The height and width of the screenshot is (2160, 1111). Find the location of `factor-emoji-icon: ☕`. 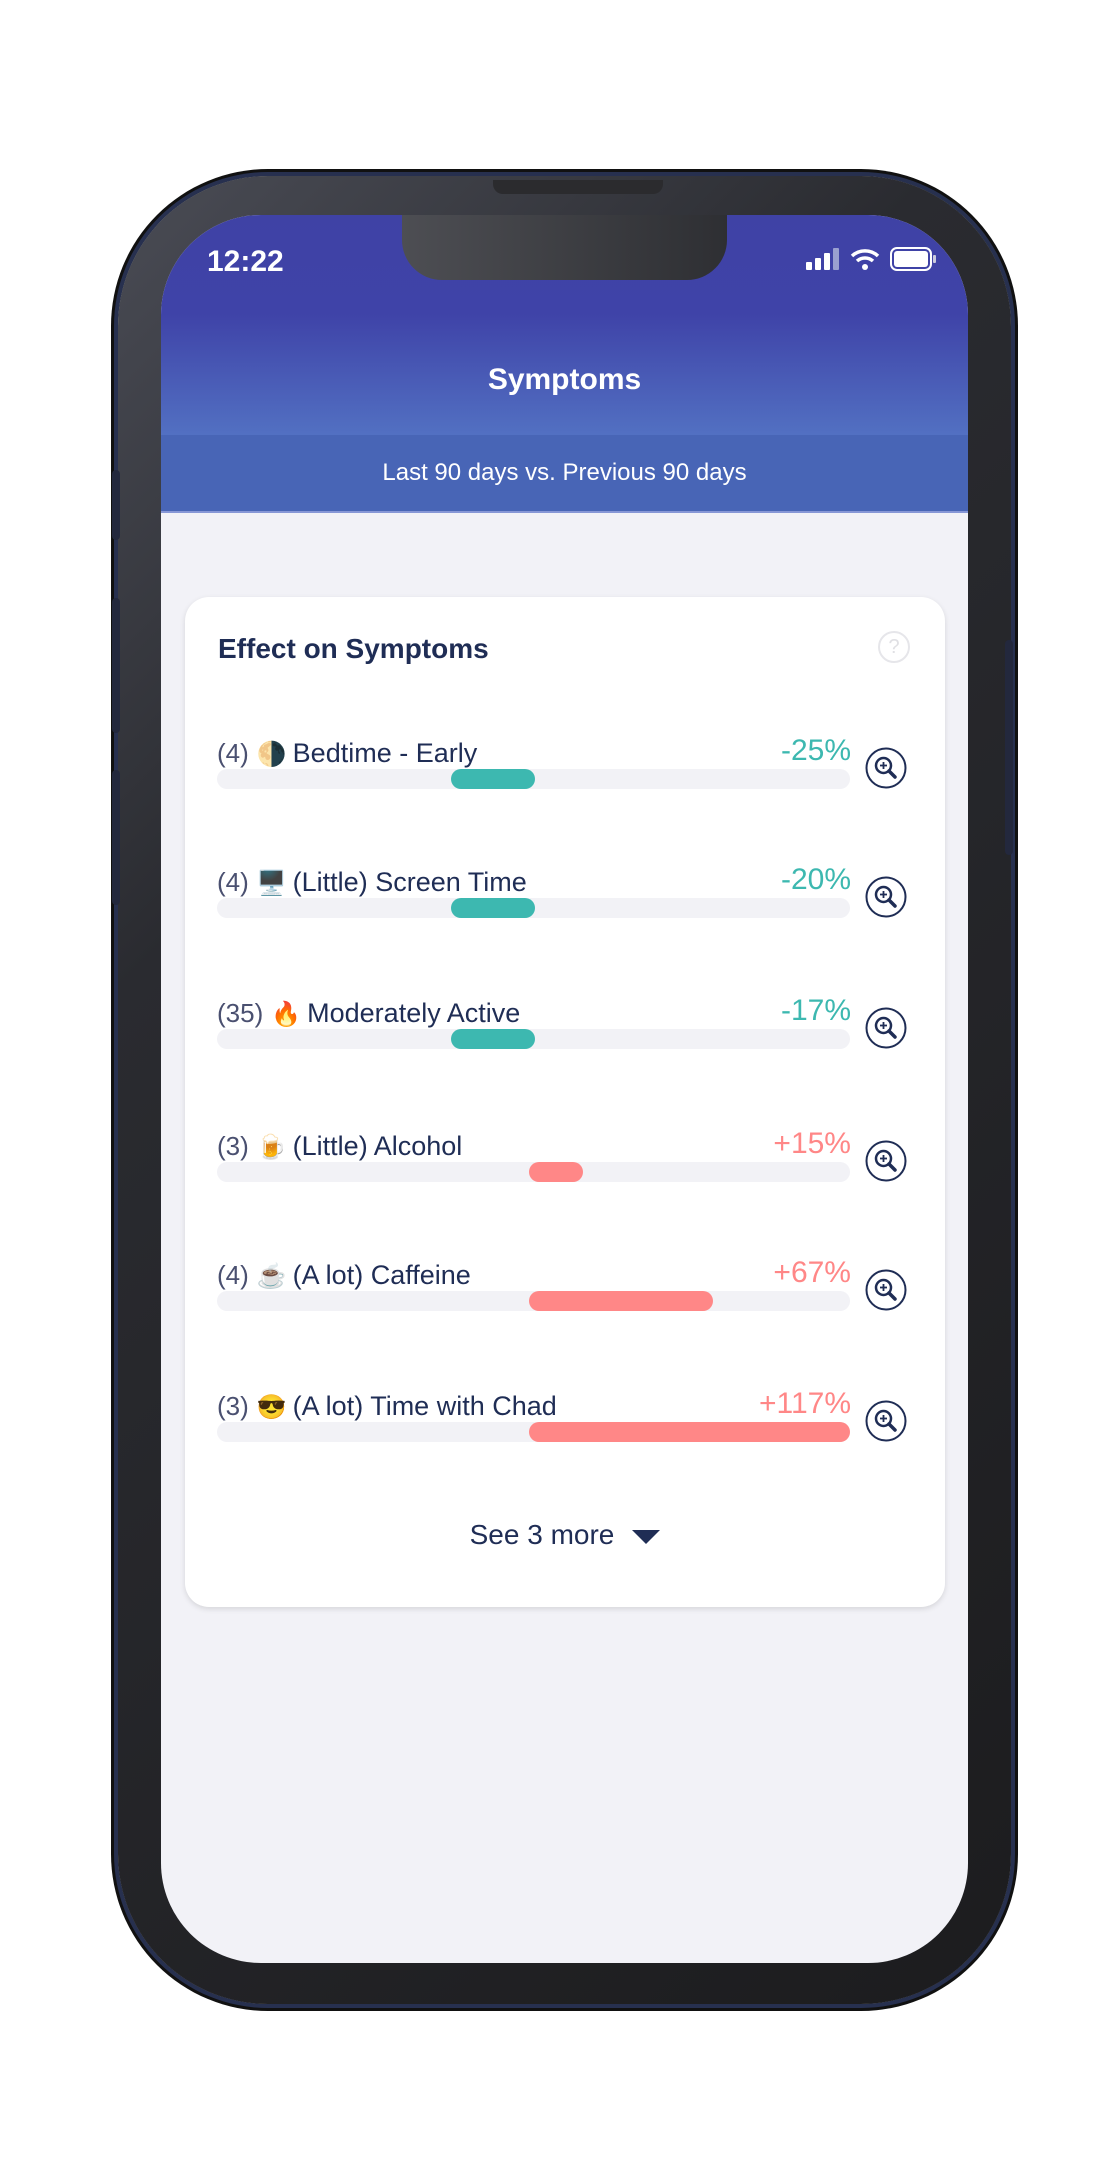

factor-emoji-icon: ☕ is located at coordinates (271, 1276).